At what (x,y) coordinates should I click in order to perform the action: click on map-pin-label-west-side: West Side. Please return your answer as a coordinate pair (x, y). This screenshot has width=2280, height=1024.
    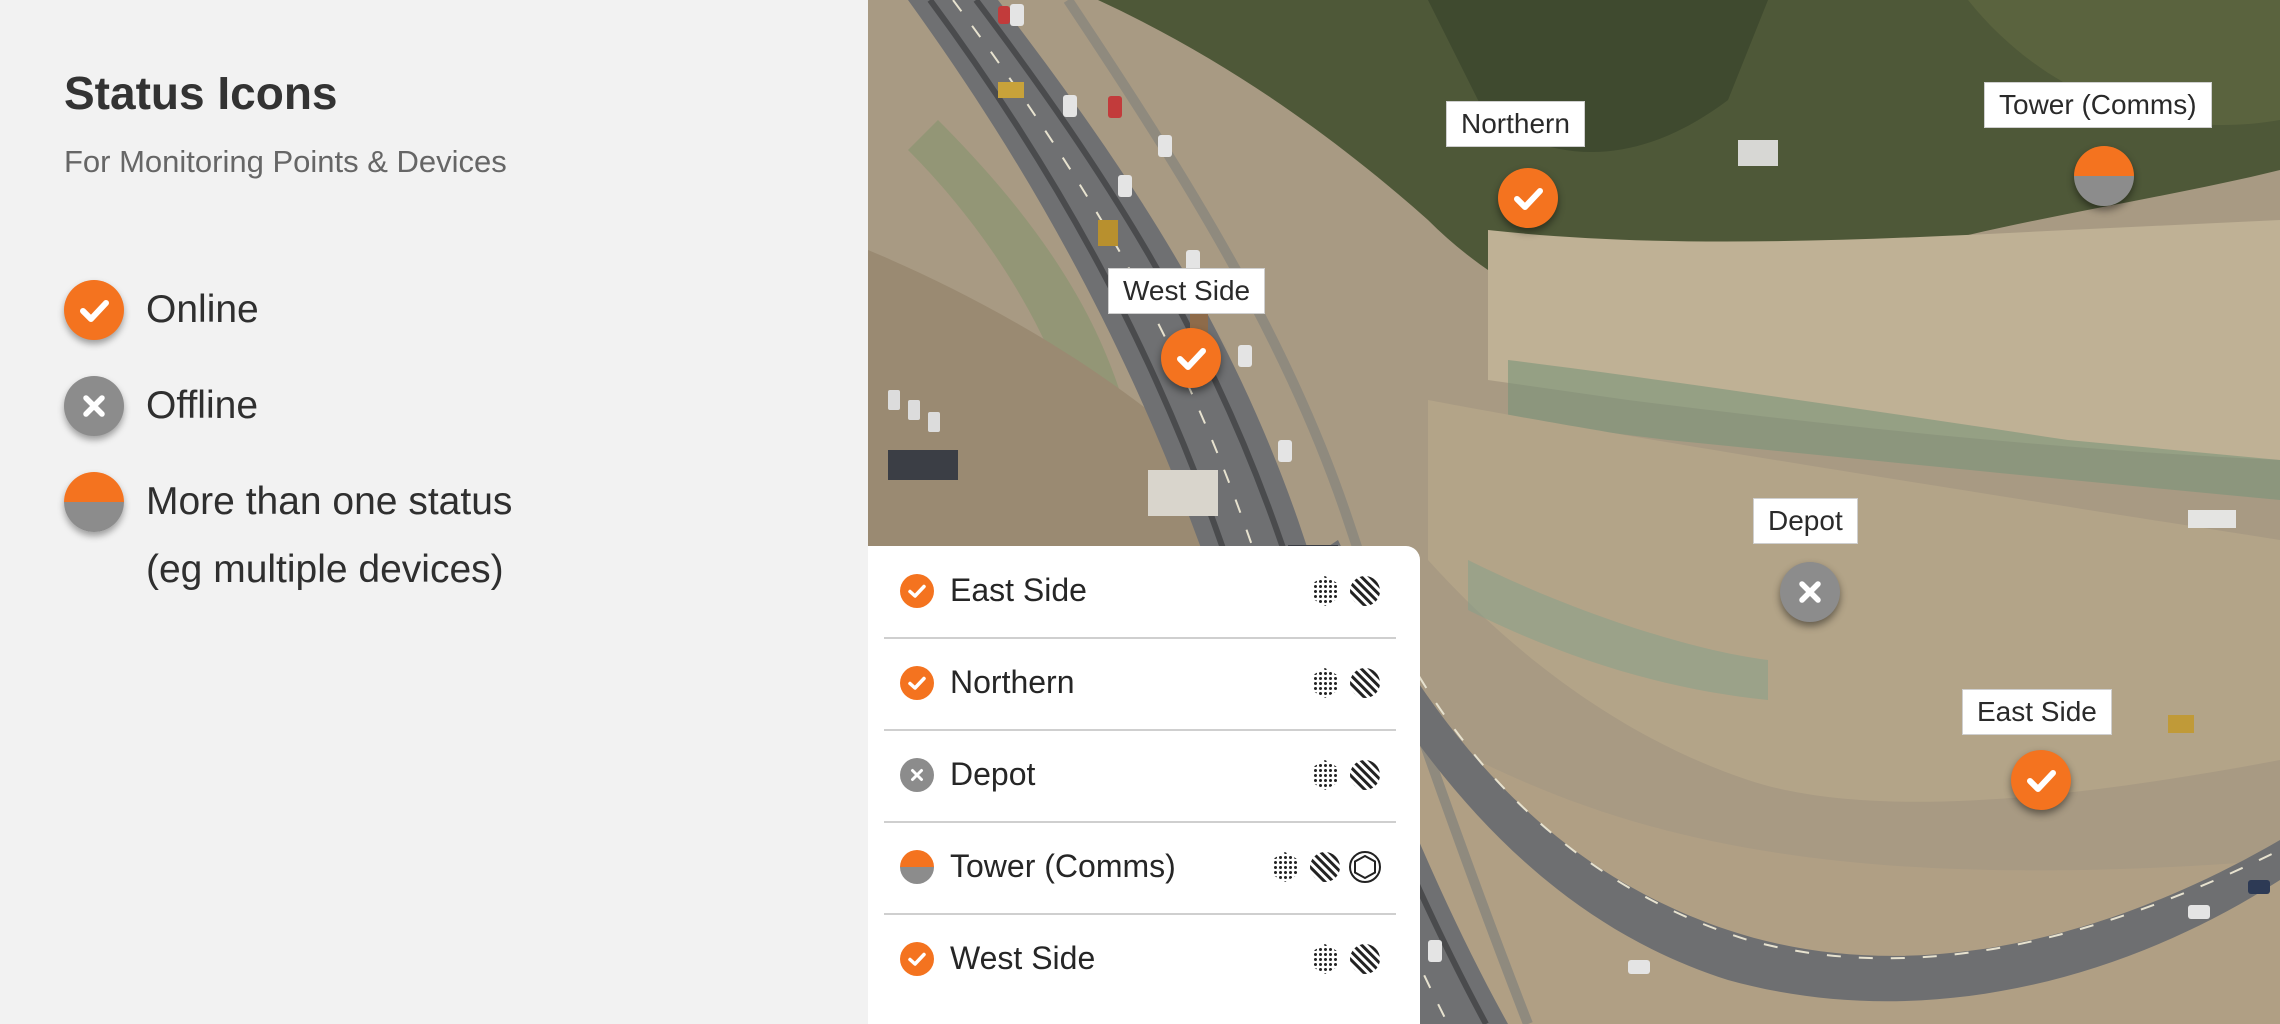
    Looking at the image, I should click on (1187, 291).